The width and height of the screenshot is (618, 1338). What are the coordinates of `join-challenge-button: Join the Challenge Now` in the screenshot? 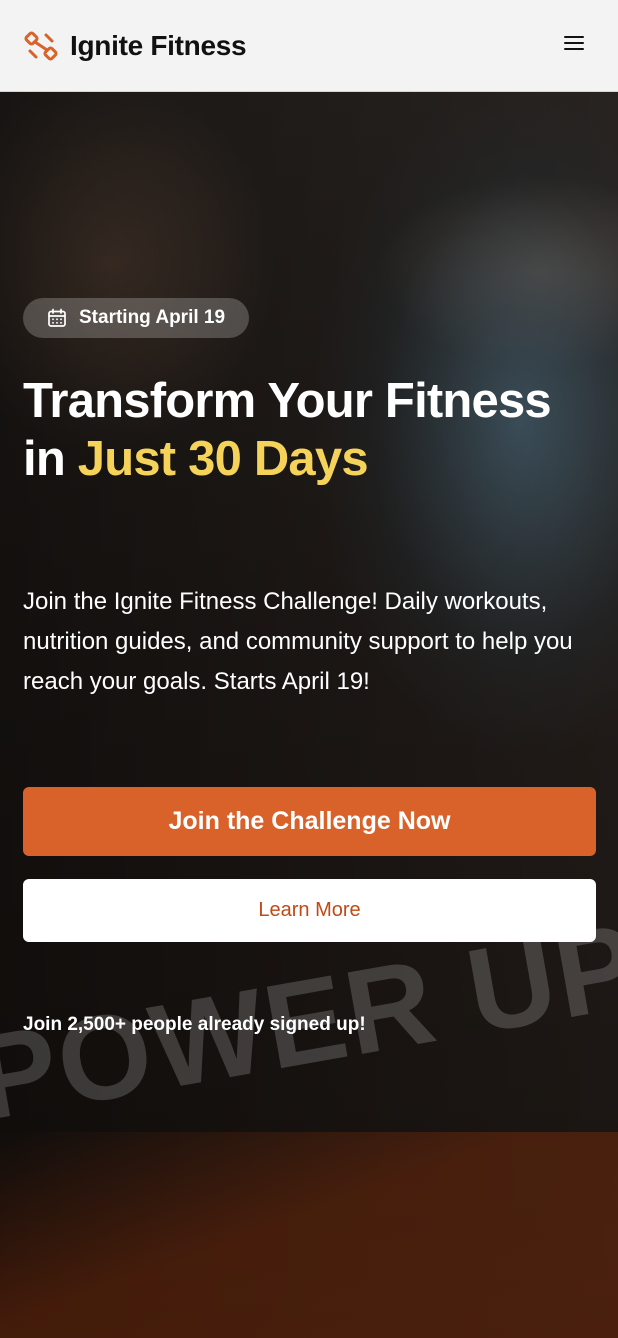 It's located at (309, 821).